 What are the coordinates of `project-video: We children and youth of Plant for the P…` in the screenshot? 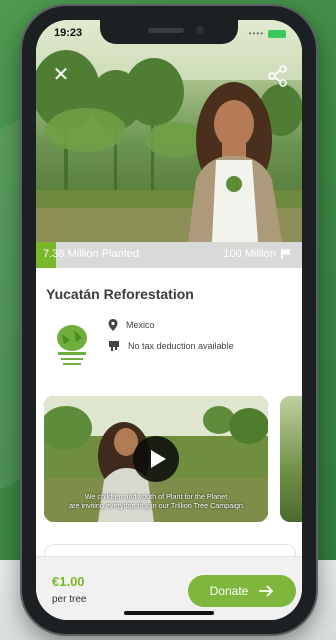 It's located at (156, 459).